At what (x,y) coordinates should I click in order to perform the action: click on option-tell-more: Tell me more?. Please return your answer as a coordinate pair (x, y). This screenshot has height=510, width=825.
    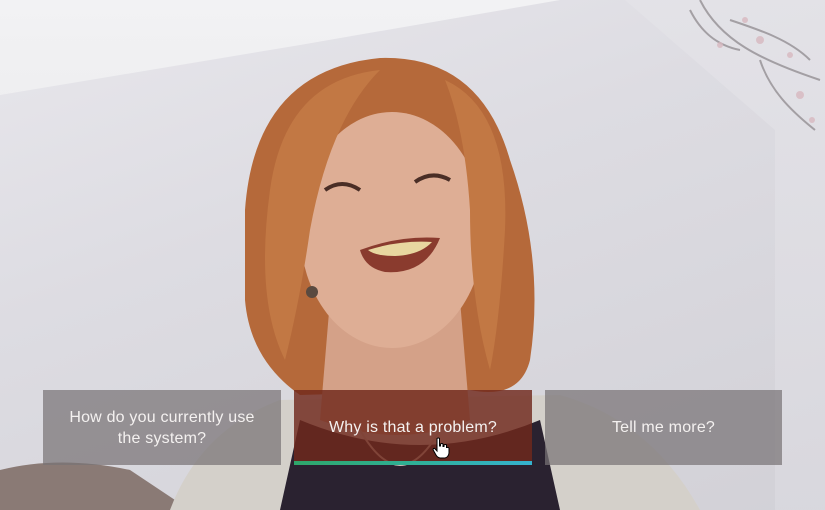
    Looking at the image, I should click on (663, 427).